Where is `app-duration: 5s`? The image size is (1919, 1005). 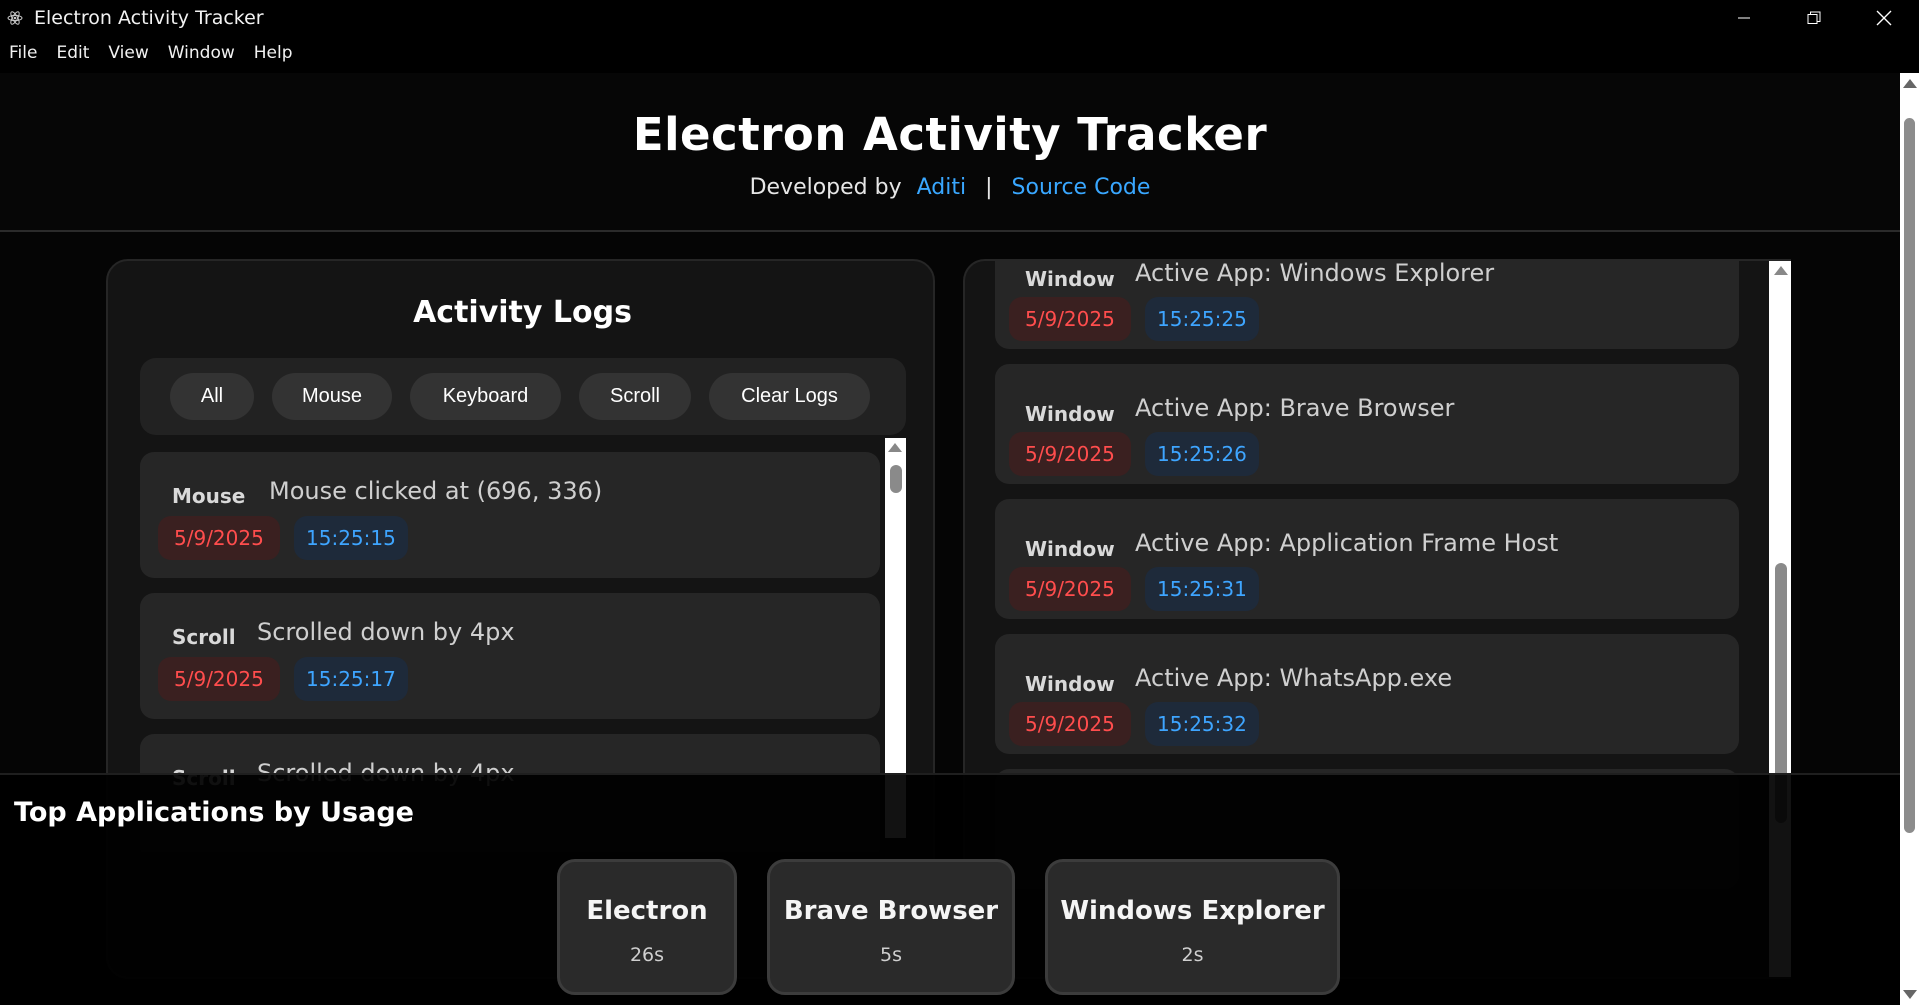 app-duration: 5s is located at coordinates (891, 955).